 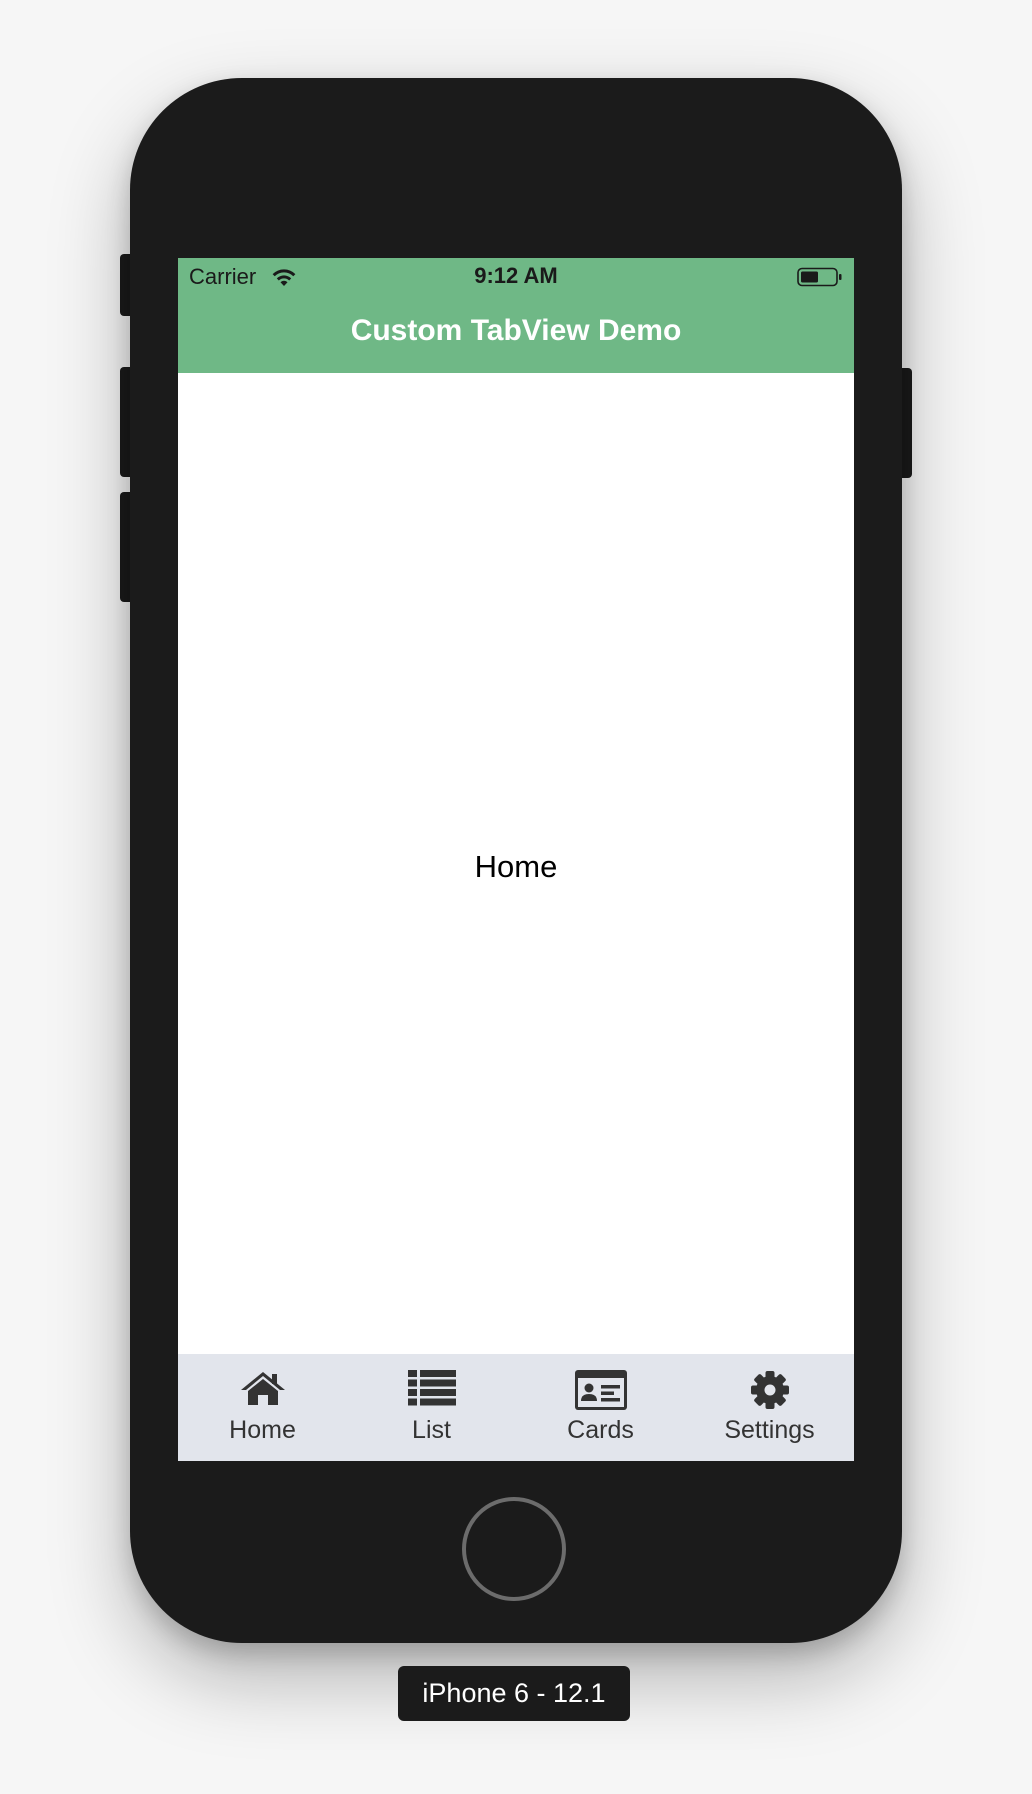 What do you see at coordinates (431, 1430) in the screenshot?
I see `tab-label-list: List` at bounding box center [431, 1430].